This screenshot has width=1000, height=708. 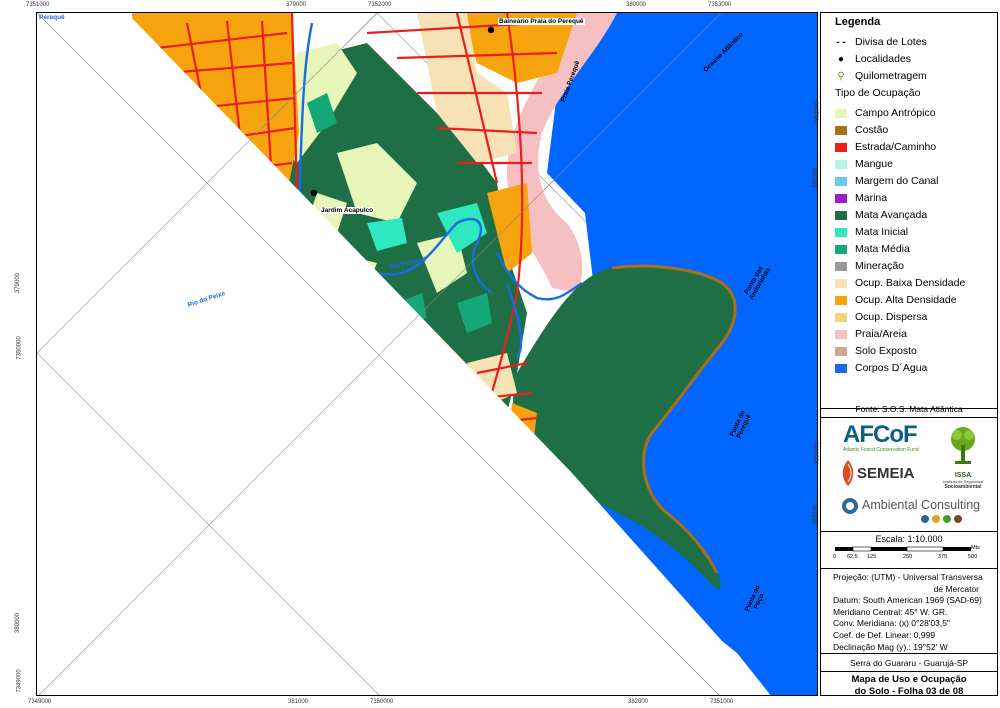 I want to click on legend-class-row: Costão, so click(x=861, y=130).